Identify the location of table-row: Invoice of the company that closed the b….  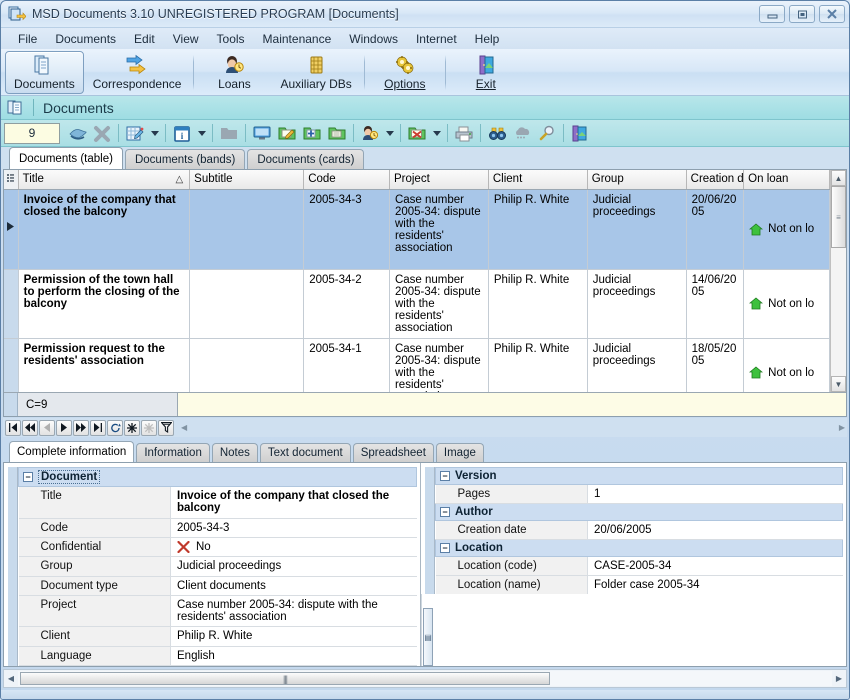
(417, 229).